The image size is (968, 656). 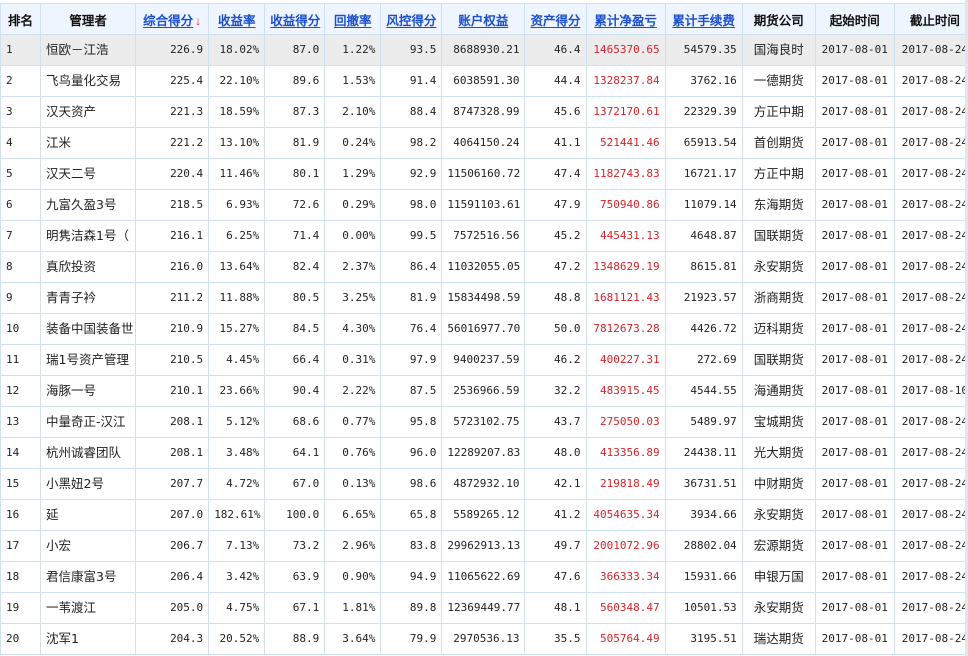 What do you see at coordinates (88, 546) in the screenshot?
I see `manager-link: 小宏` at bounding box center [88, 546].